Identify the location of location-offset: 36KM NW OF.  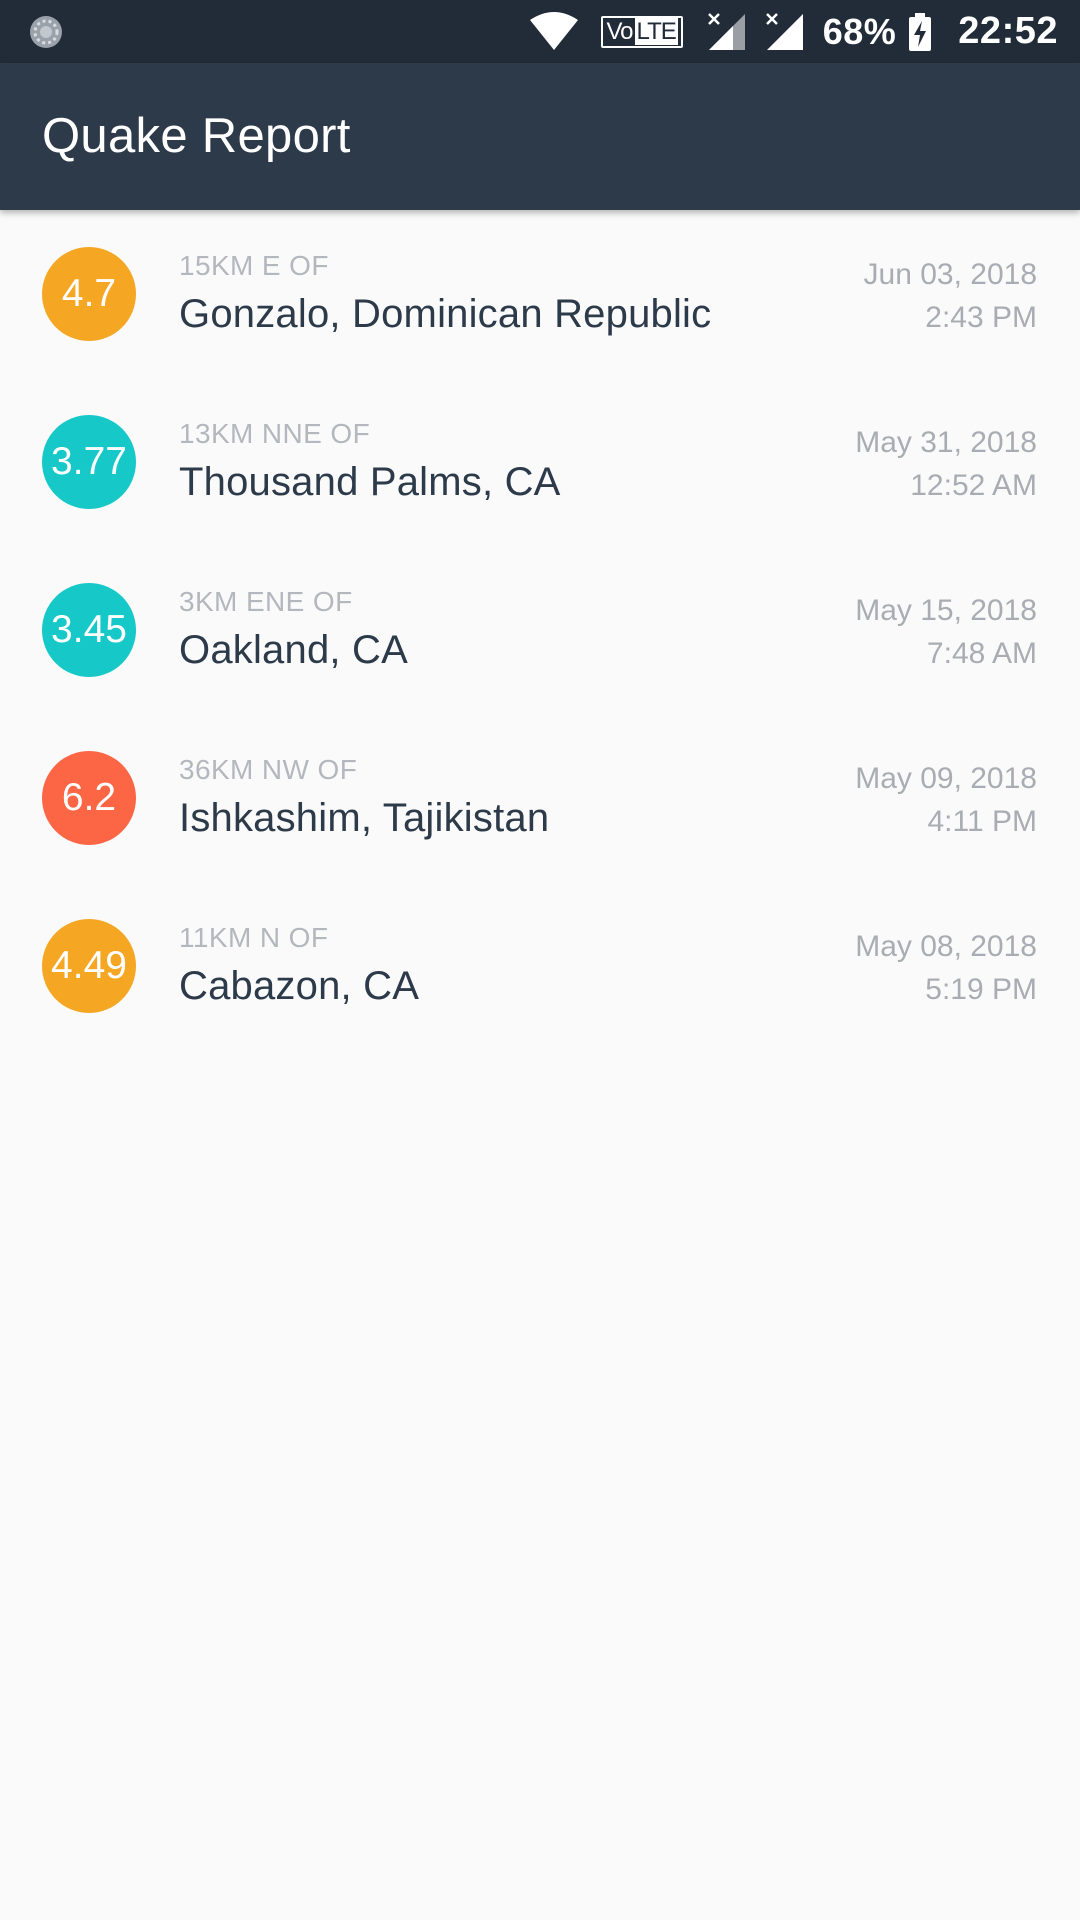
(268, 769).